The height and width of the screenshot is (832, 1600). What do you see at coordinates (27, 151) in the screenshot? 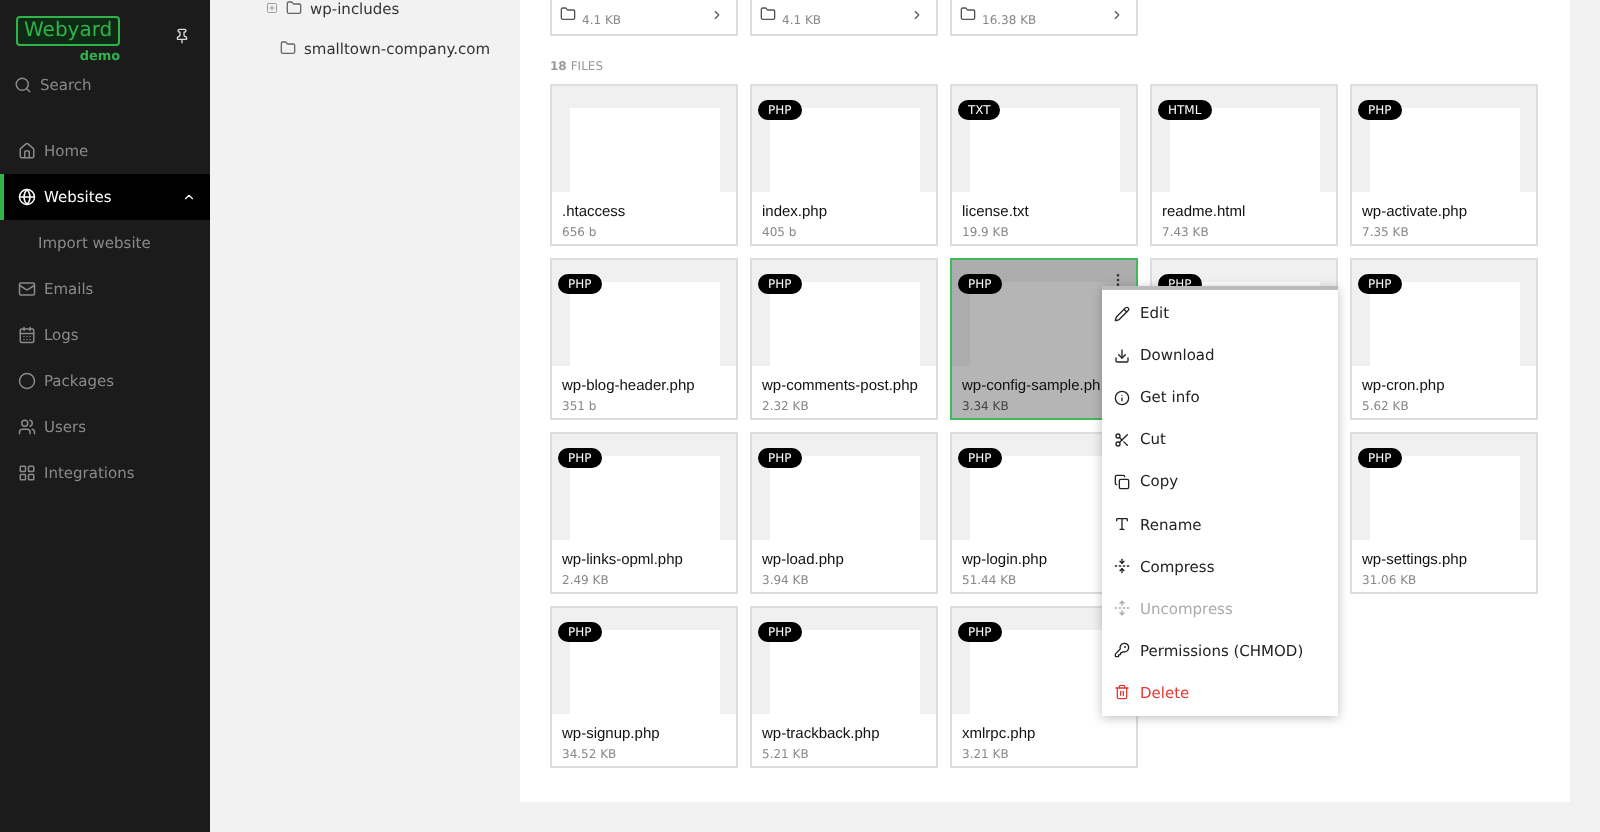
I see `home-icon` at bounding box center [27, 151].